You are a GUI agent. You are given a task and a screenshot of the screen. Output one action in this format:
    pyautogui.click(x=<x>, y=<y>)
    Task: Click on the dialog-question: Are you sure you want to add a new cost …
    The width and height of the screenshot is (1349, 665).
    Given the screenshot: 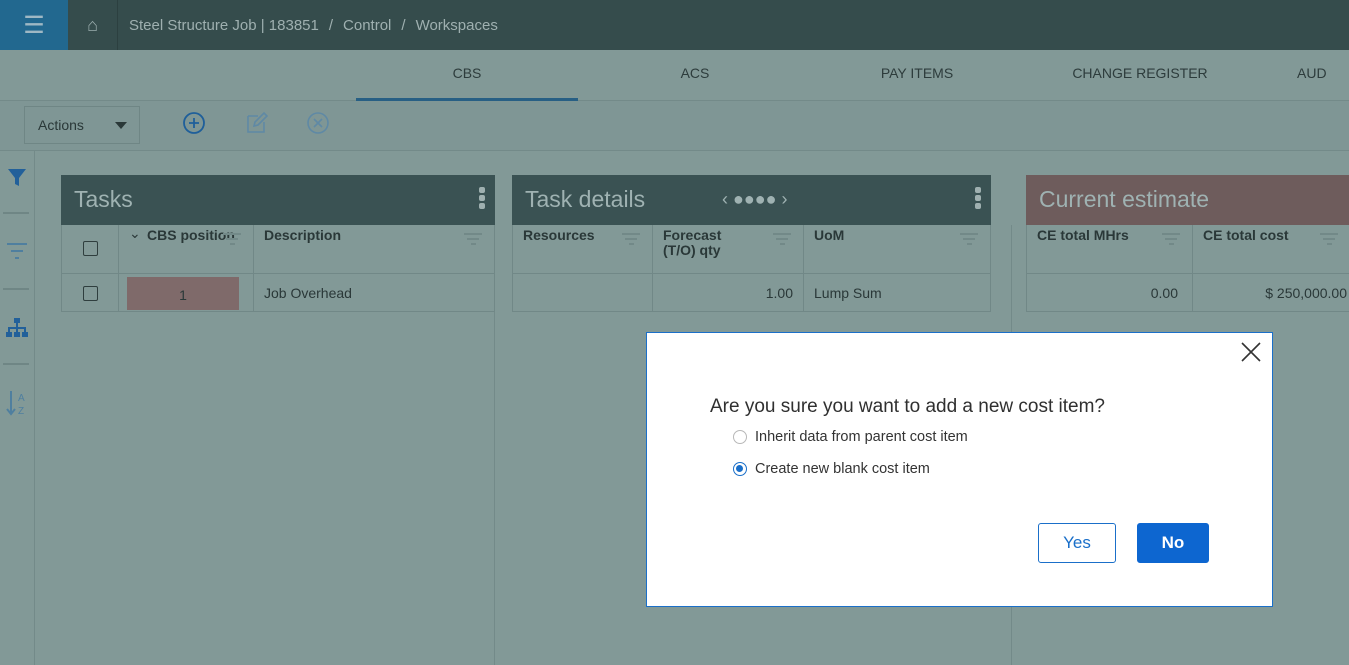 What is the action you would take?
    pyautogui.click(x=907, y=406)
    